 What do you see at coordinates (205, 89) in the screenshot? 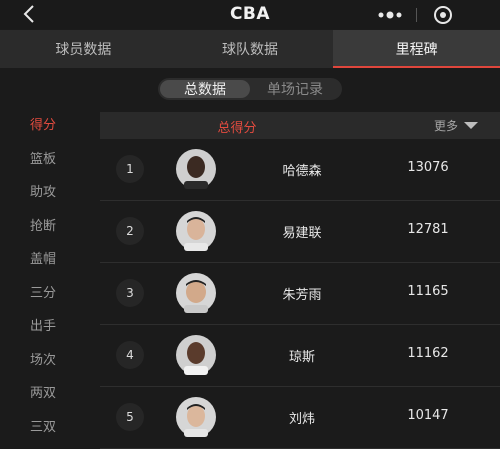
I see `toggle-total-data: 总数据` at bounding box center [205, 89].